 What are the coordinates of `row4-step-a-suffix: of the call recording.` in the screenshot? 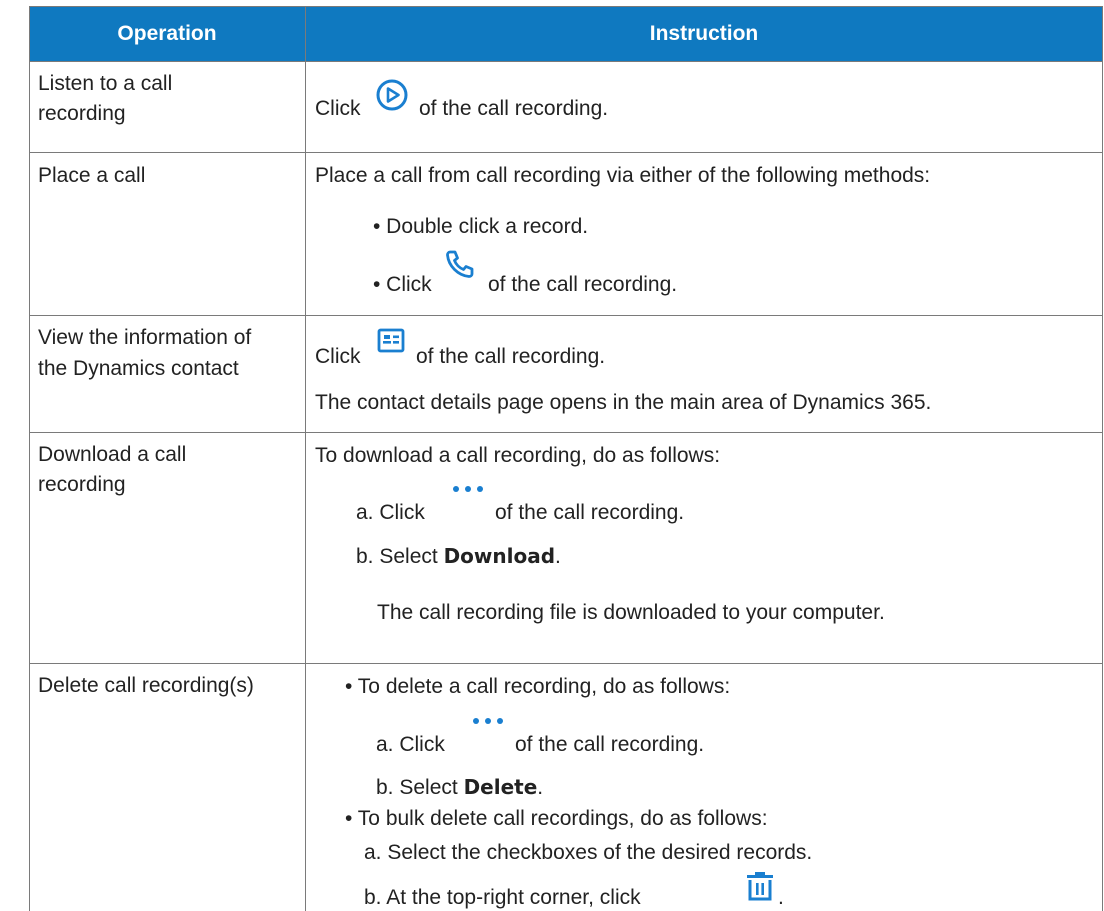 It's located at (590, 512).